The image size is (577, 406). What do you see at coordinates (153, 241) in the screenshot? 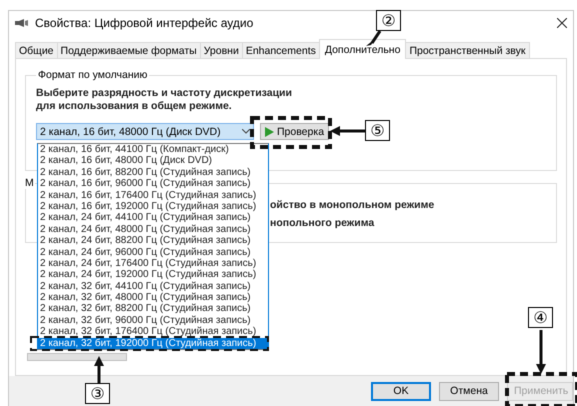
I see `dropdown-option: 2 канал, 24 бит, 88200 Гц (Студийная запись)` at bounding box center [153, 241].